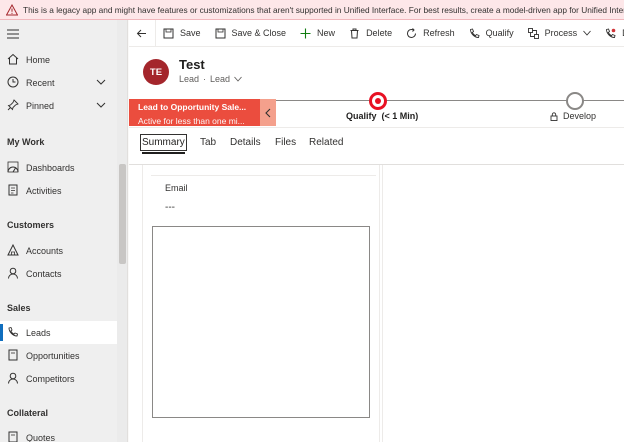 This screenshot has width=624, height=442. What do you see at coordinates (13, 167) in the screenshot?
I see `dashboard-icon` at bounding box center [13, 167].